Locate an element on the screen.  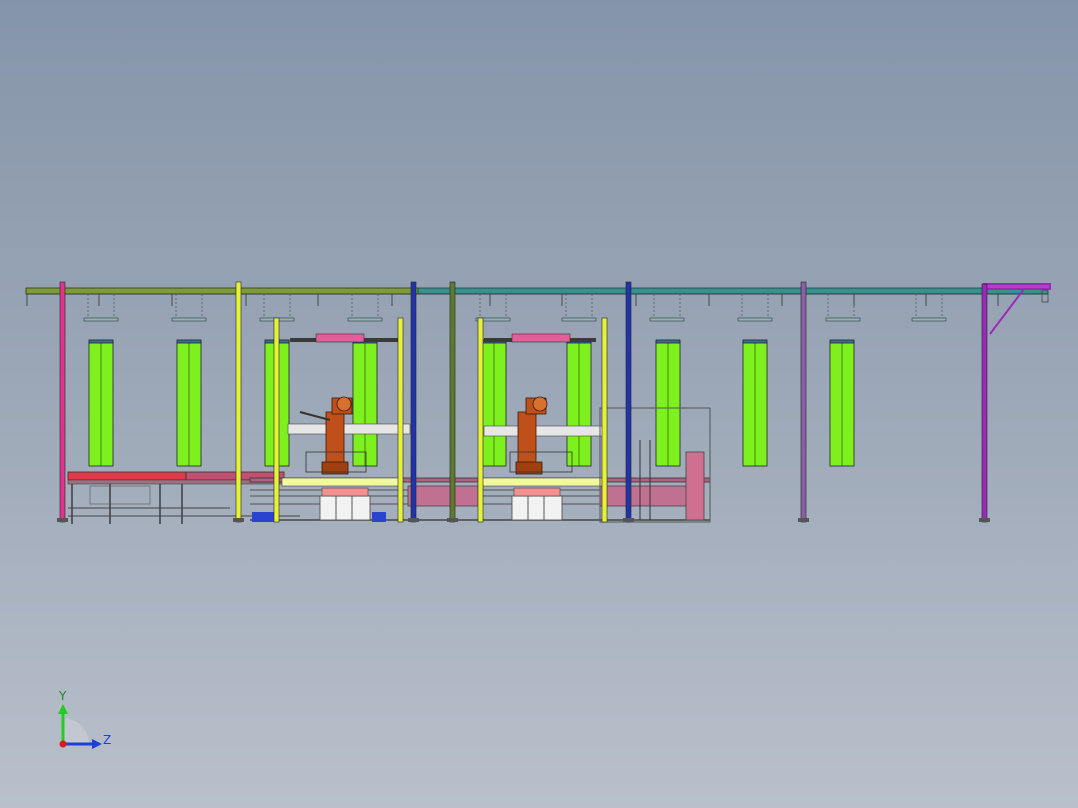
x-axis-dot is located at coordinates (63, 744).